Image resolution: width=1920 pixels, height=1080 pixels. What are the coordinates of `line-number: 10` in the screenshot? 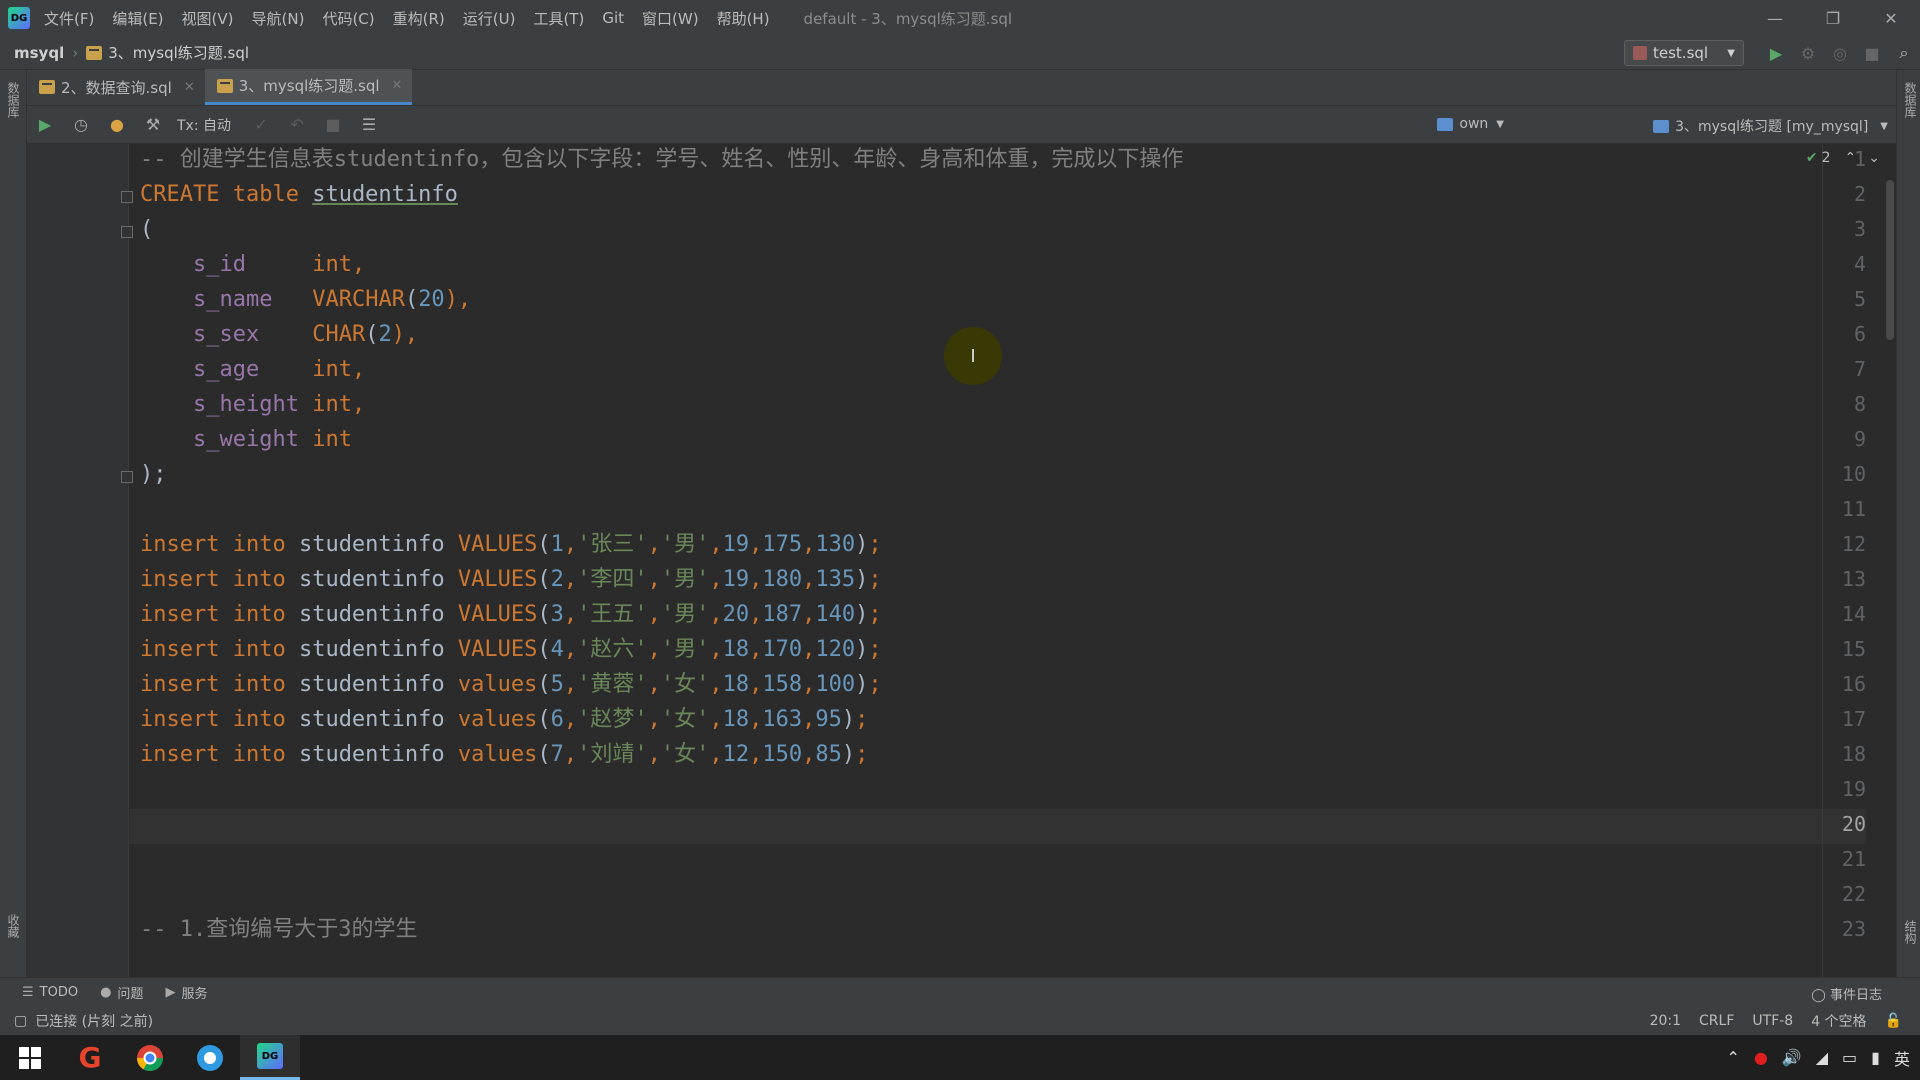 It's located at (1853, 474).